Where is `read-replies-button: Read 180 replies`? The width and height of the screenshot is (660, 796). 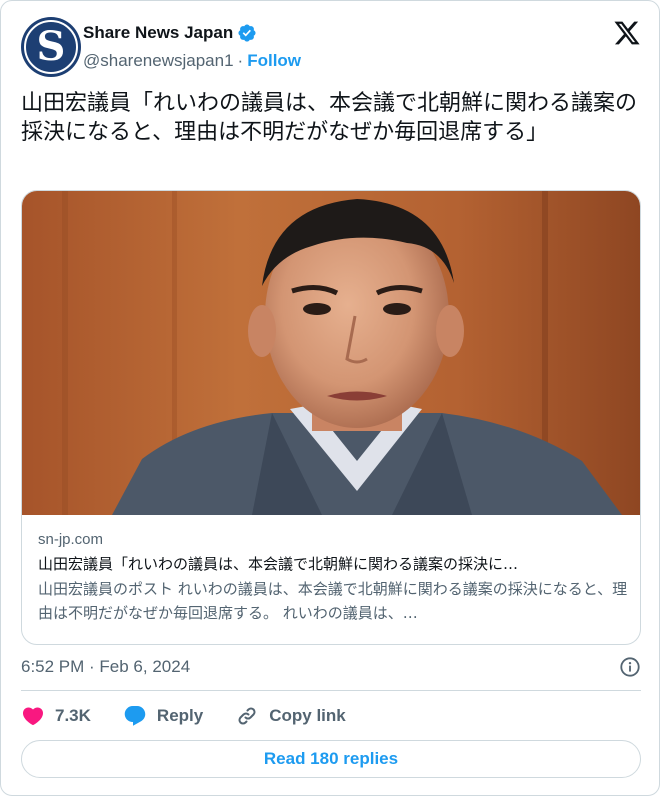 read-replies-button: Read 180 replies is located at coordinates (331, 759).